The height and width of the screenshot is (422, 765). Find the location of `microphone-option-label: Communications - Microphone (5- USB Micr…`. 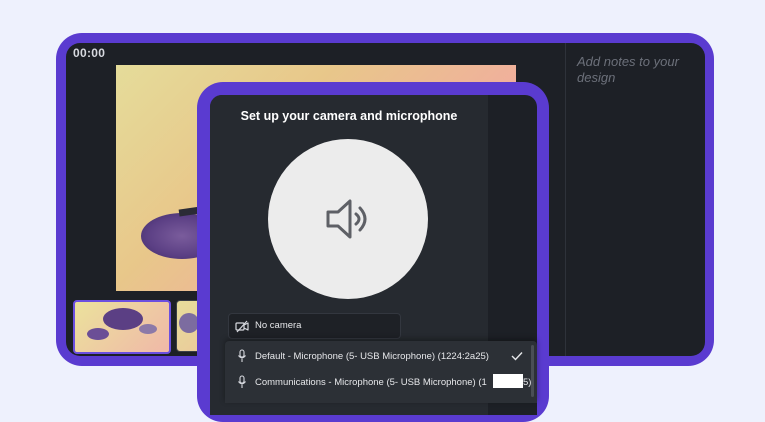

microphone-option-label: Communications - Microphone (5- USB Micr… is located at coordinates (371, 382).